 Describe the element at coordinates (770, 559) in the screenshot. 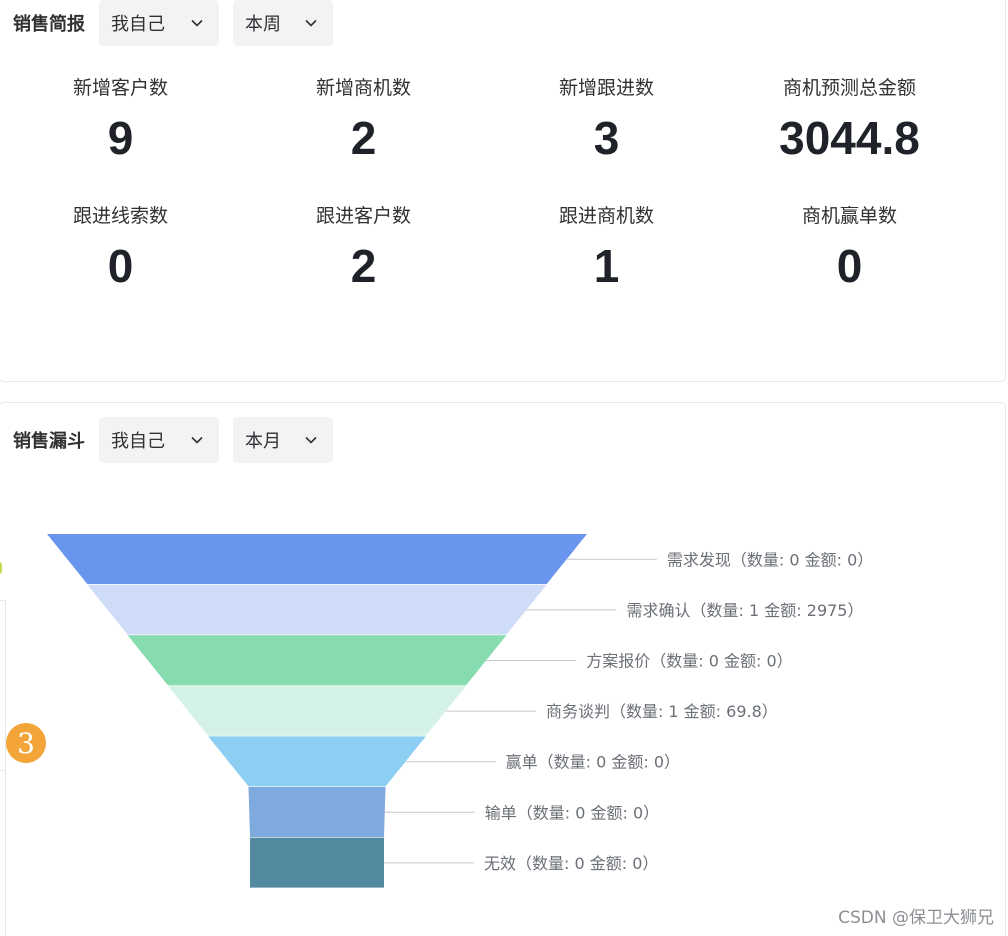

I see `funnel-label: 需求发现（数量: 0 金额: 0）` at that location.